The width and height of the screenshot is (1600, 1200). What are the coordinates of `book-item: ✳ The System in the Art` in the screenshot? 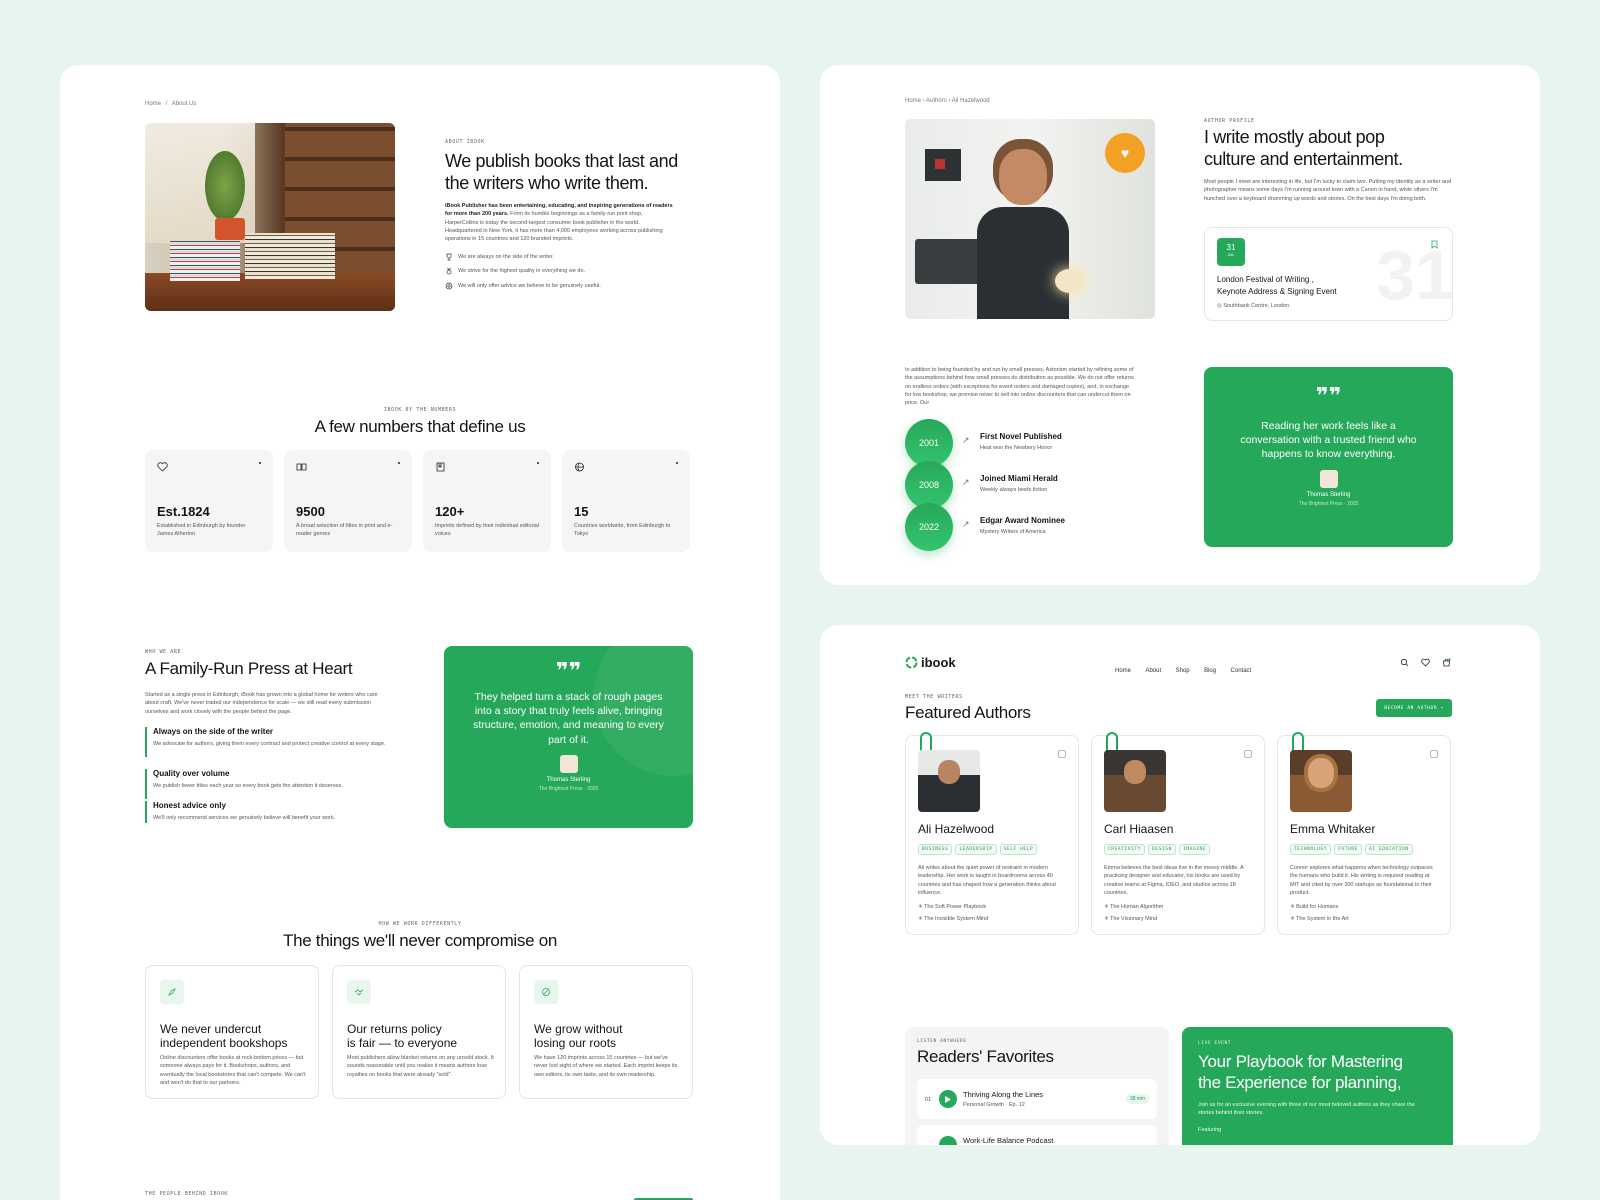 It's located at (1319, 919).